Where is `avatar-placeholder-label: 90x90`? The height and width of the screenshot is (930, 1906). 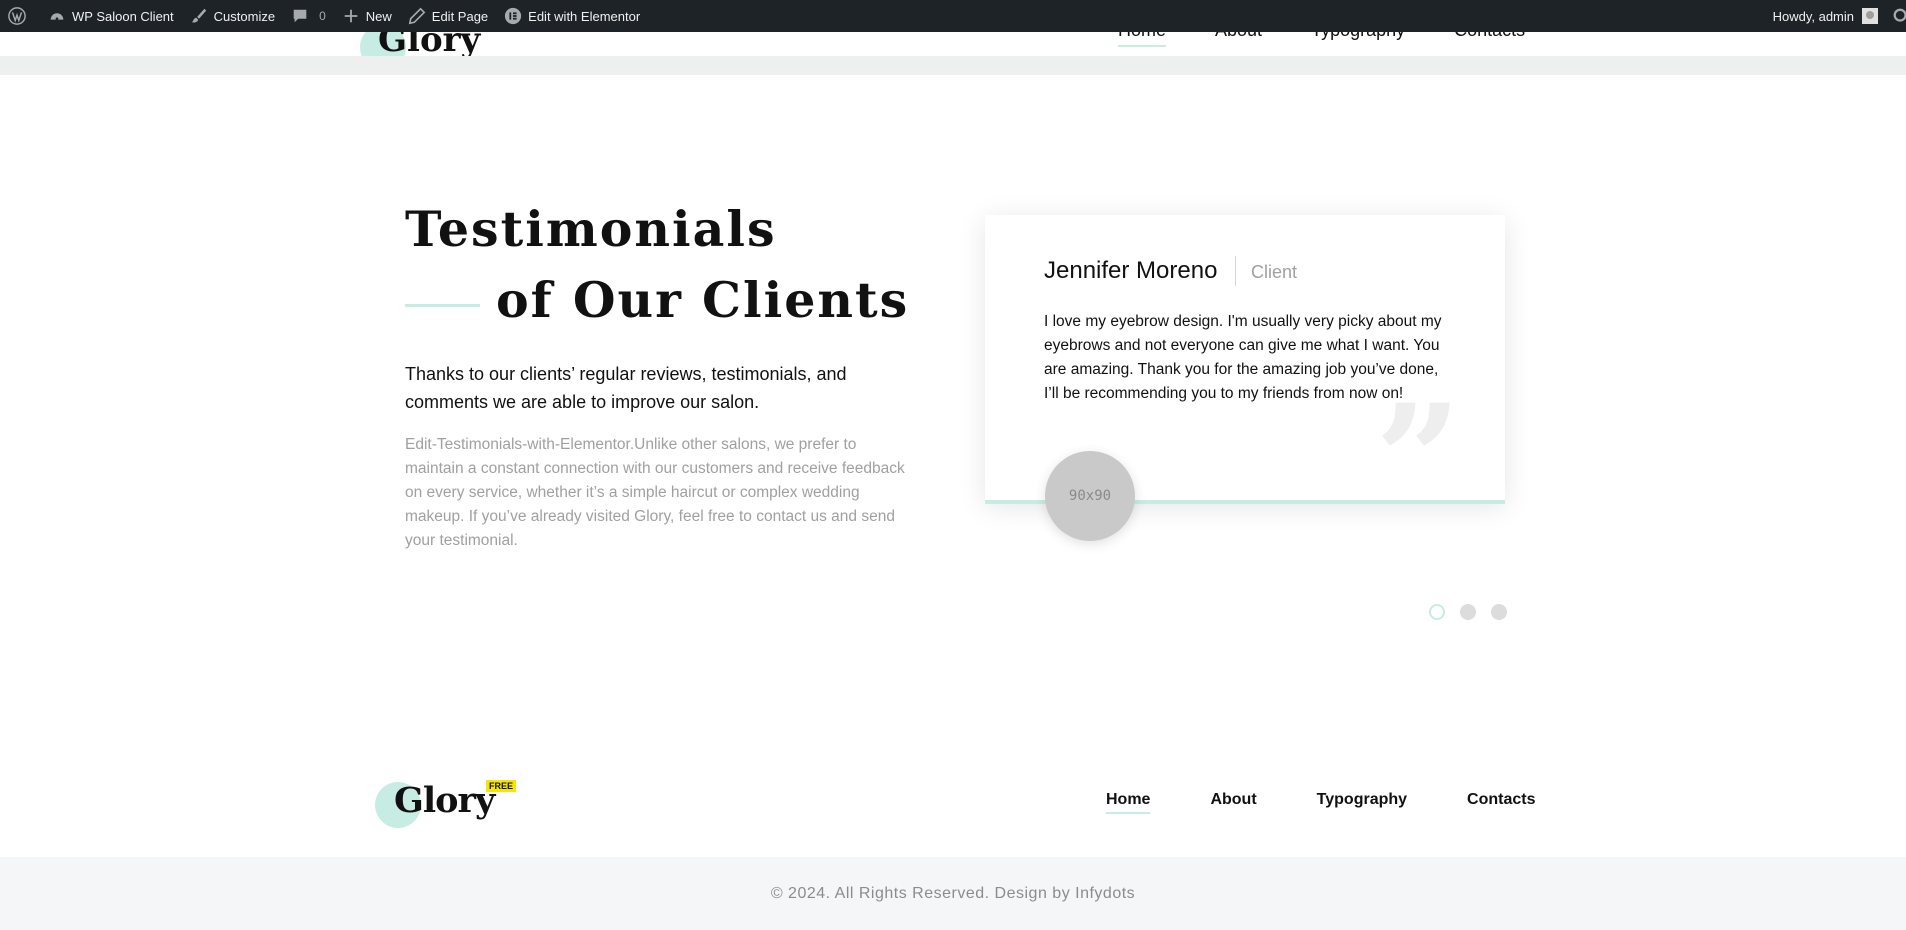 avatar-placeholder-label: 90x90 is located at coordinates (1090, 496).